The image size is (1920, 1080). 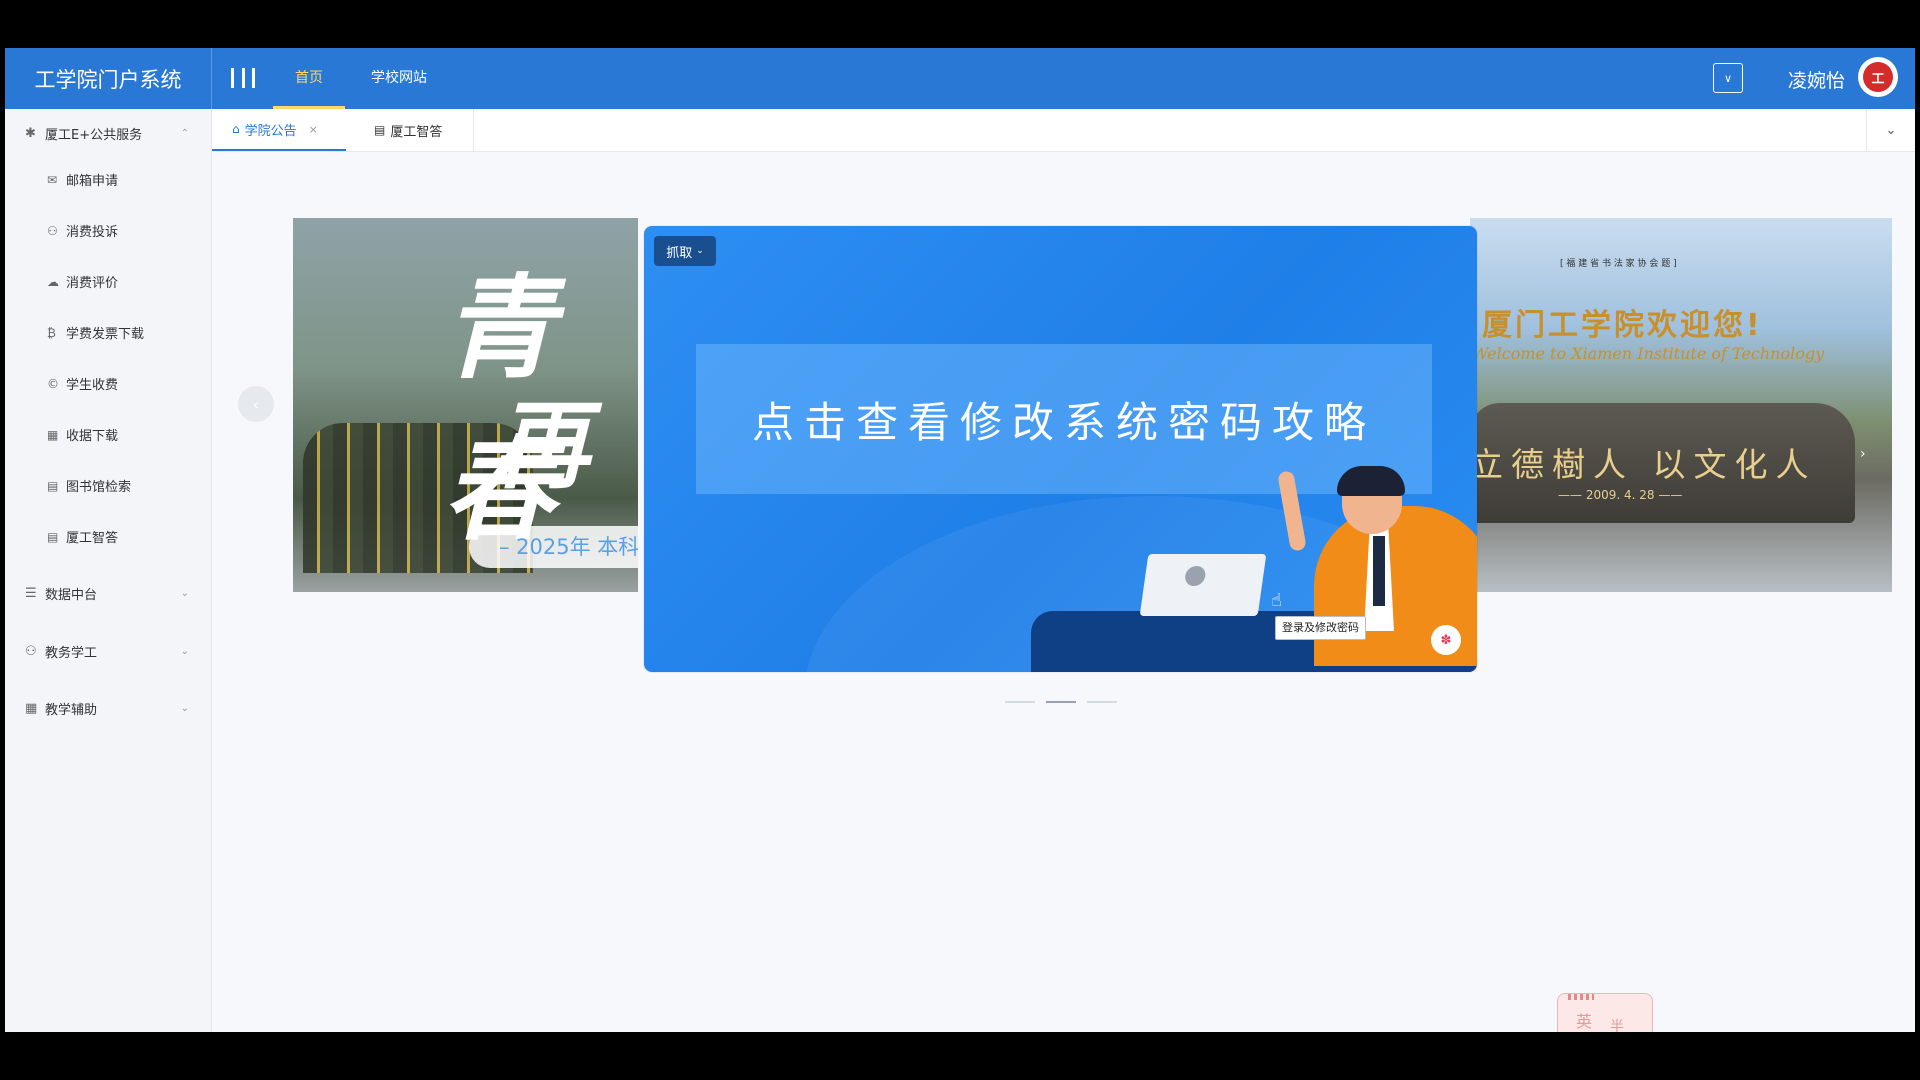 What do you see at coordinates (52, 179) in the screenshot?
I see `mail-icon: ✉` at bounding box center [52, 179].